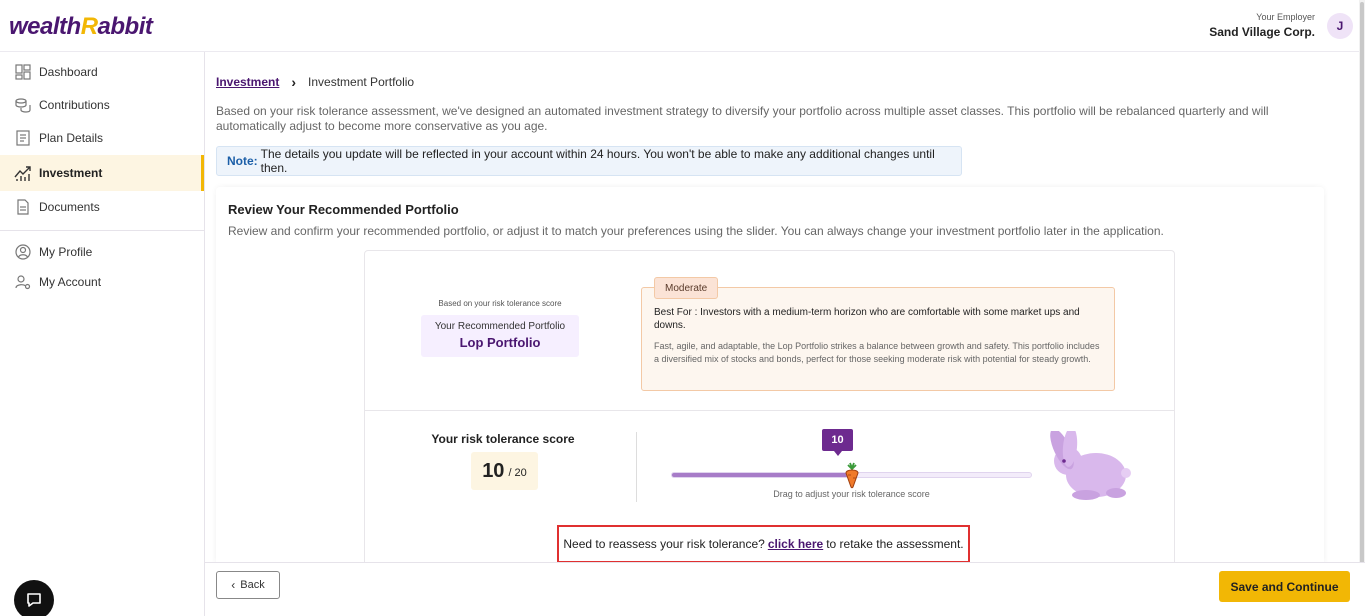  I want to click on slider-hint: Drag to adjust your risk tolerance score, so click(851, 494).